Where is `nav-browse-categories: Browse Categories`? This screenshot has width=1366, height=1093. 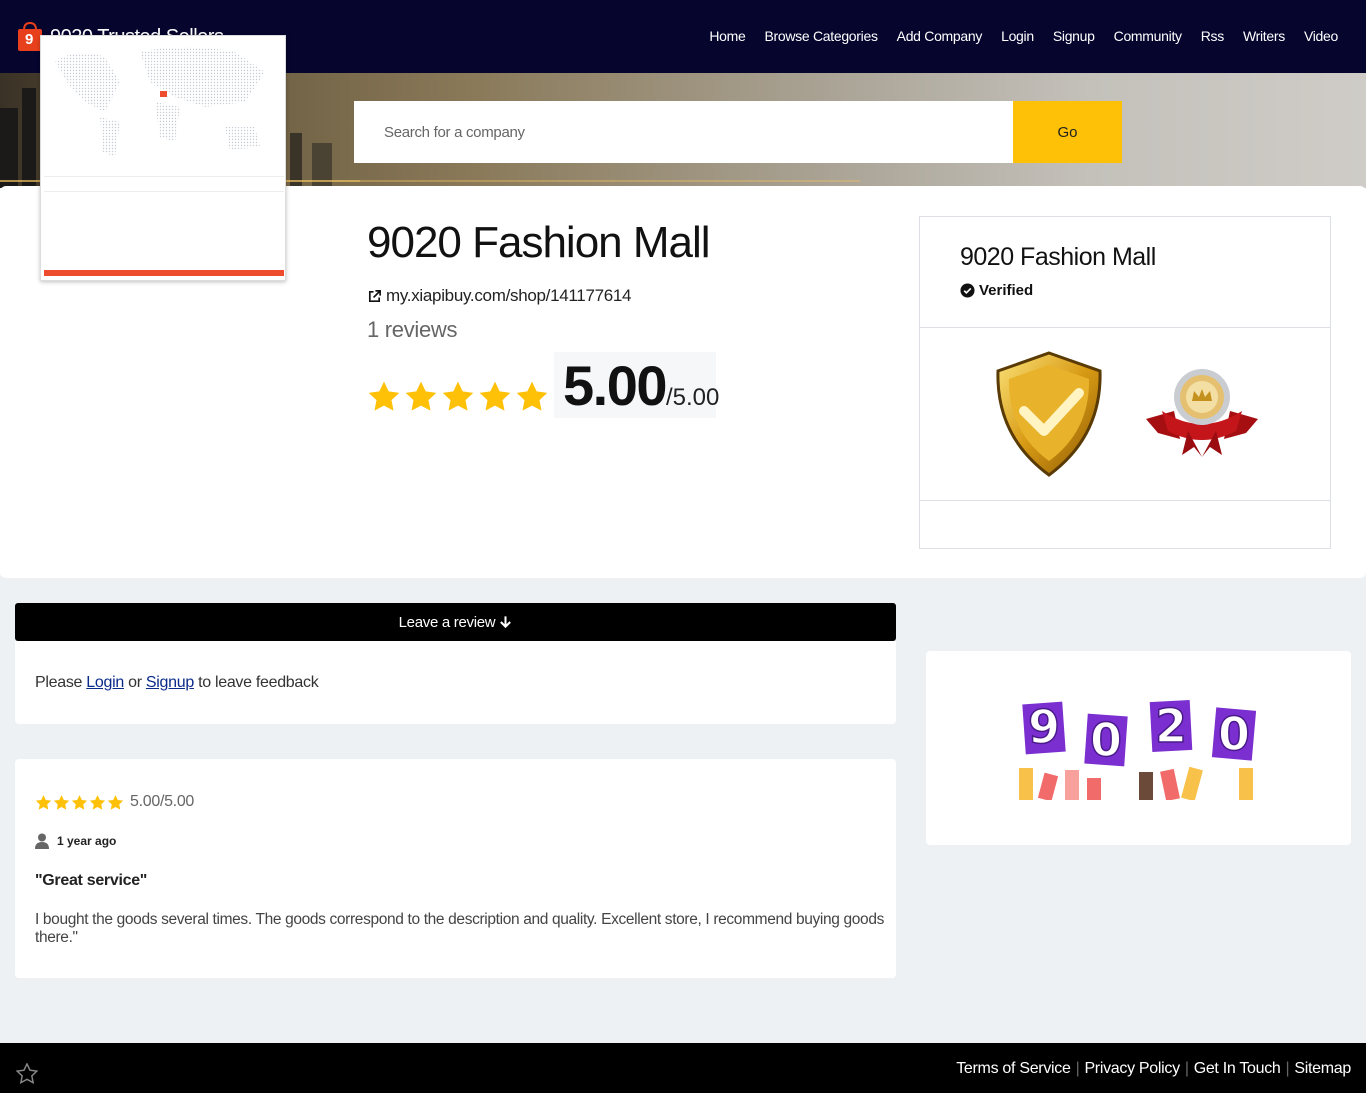
nav-browse-categories: Browse Categories is located at coordinates (820, 36).